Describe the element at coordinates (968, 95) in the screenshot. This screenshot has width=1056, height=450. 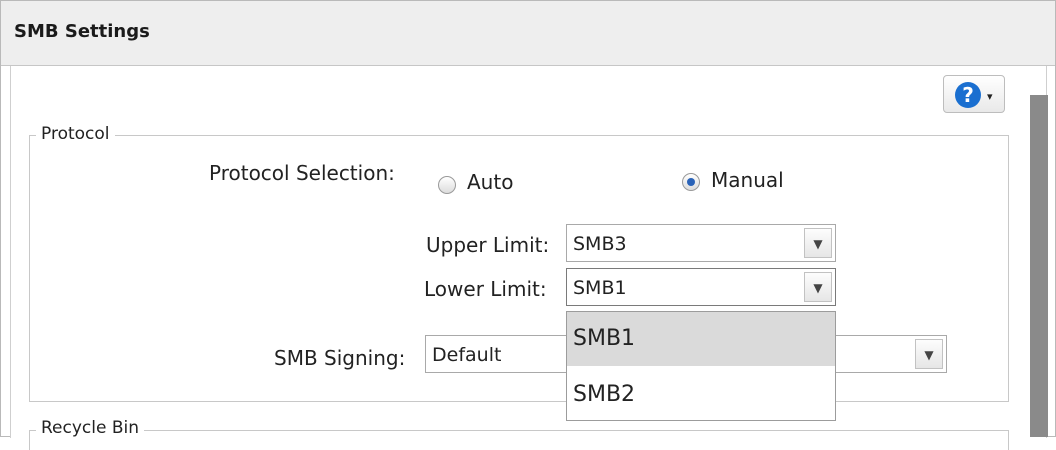
I see `question-icon: ?` at that location.